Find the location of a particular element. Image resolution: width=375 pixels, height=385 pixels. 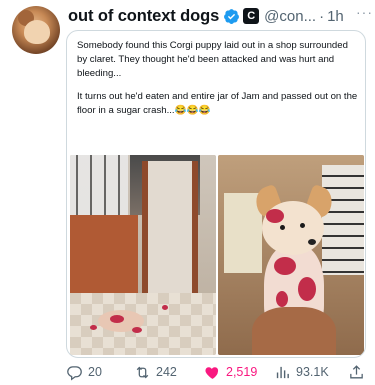

views-chart-icon is located at coordinates (282, 372).